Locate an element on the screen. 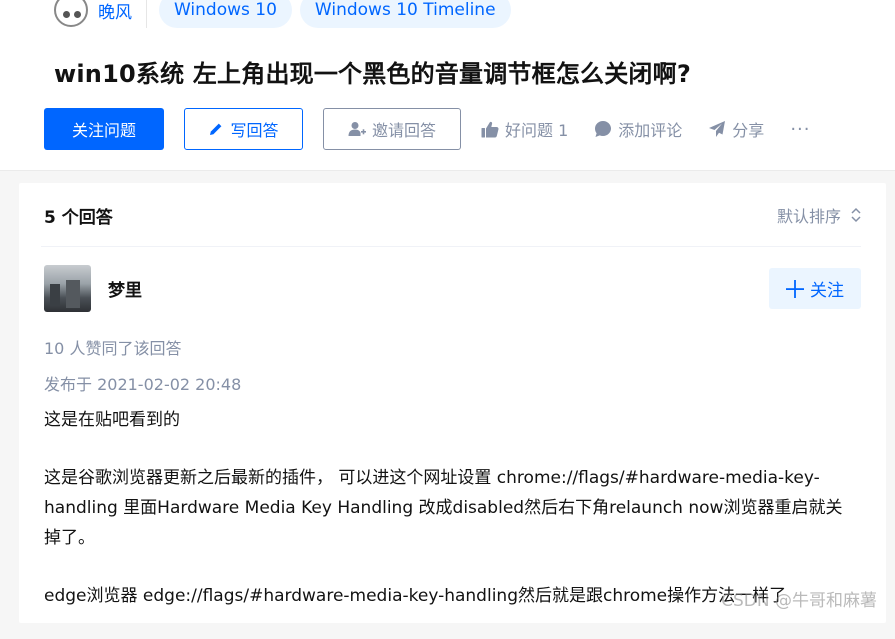 This screenshot has width=895, height=639. write-answer-button: 写回答 is located at coordinates (243, 129).